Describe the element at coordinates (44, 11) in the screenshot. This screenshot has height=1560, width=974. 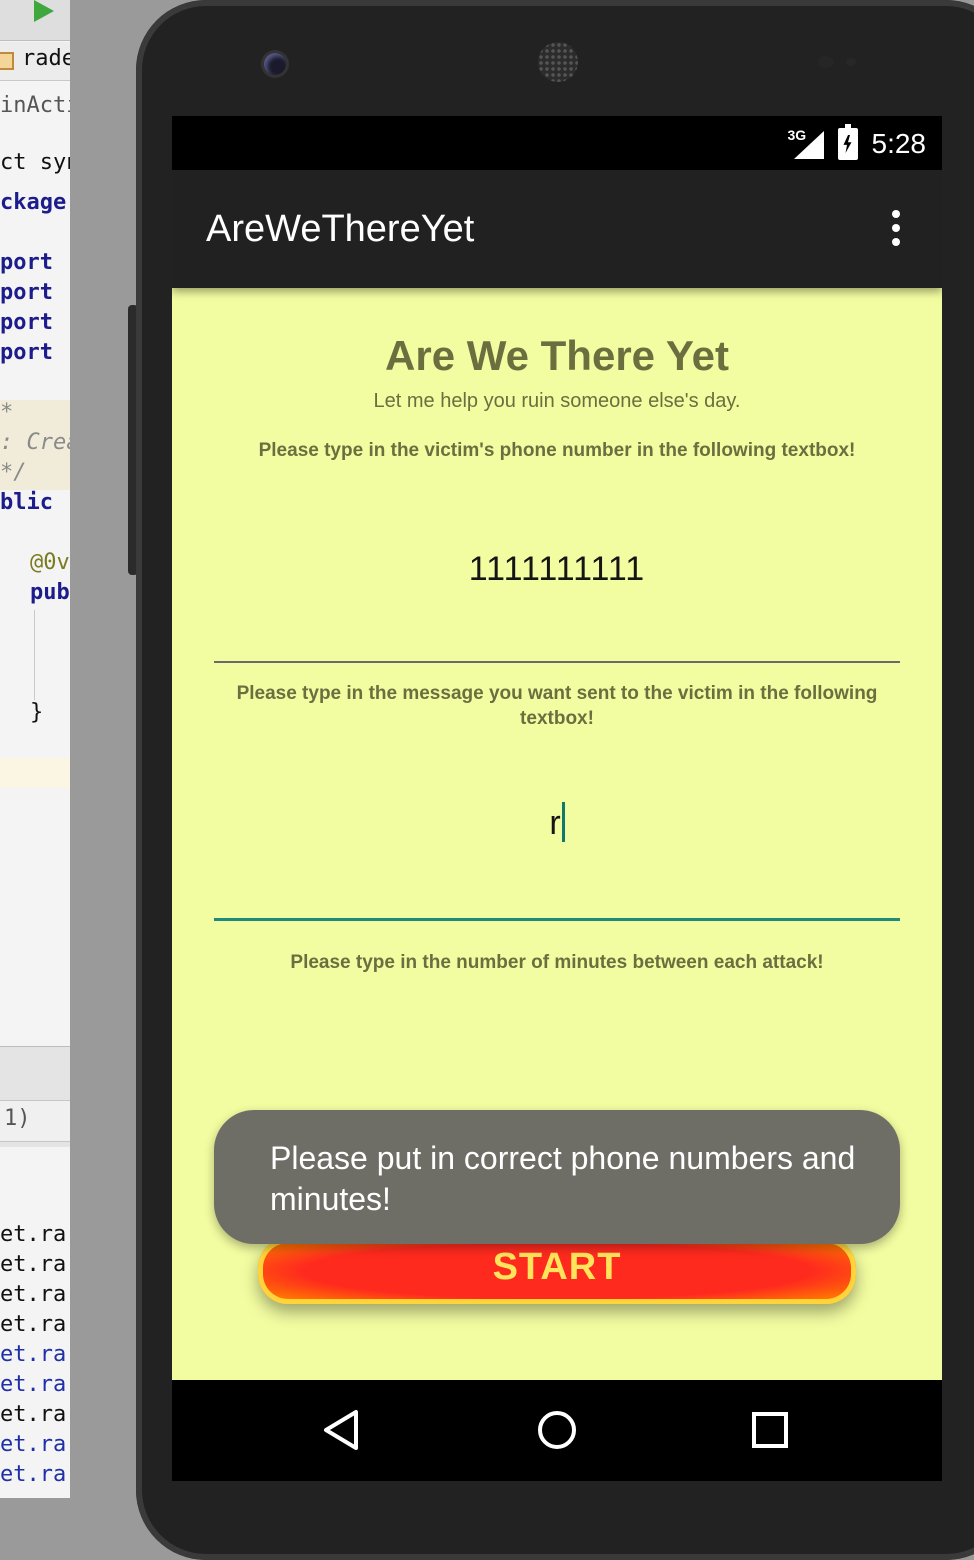
I see `run-icon` at that location.